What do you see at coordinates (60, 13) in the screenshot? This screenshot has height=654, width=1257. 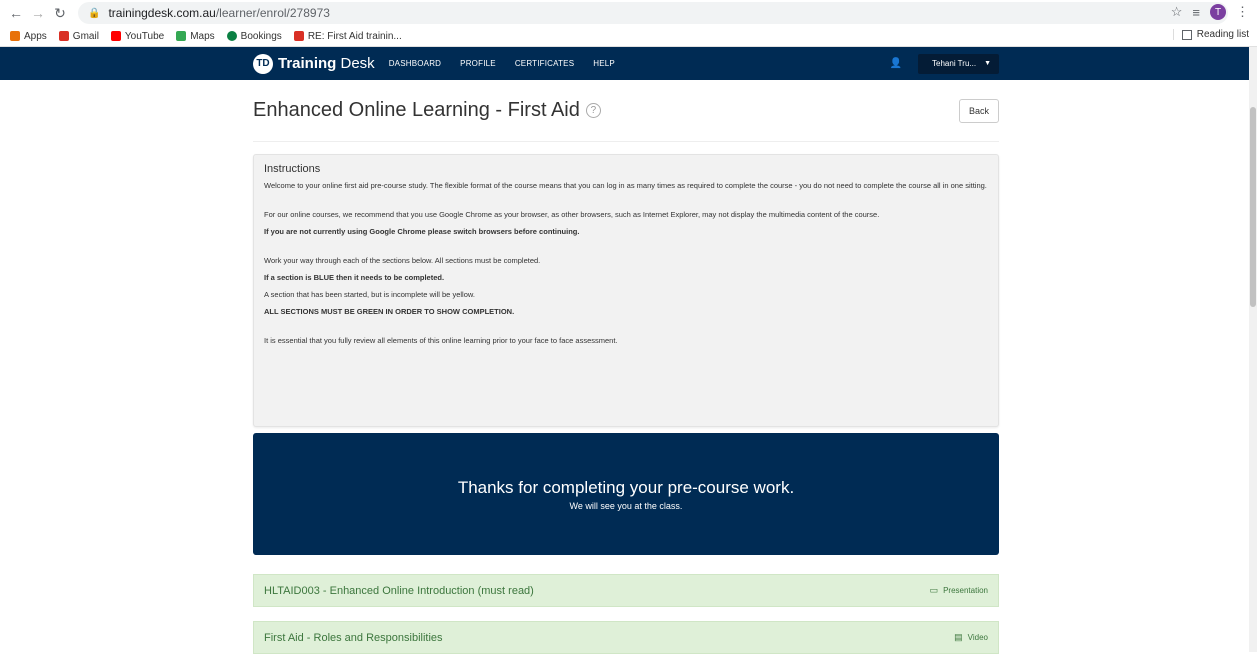 I see `reload-icon: ↻` at bounding box center [60, 13].